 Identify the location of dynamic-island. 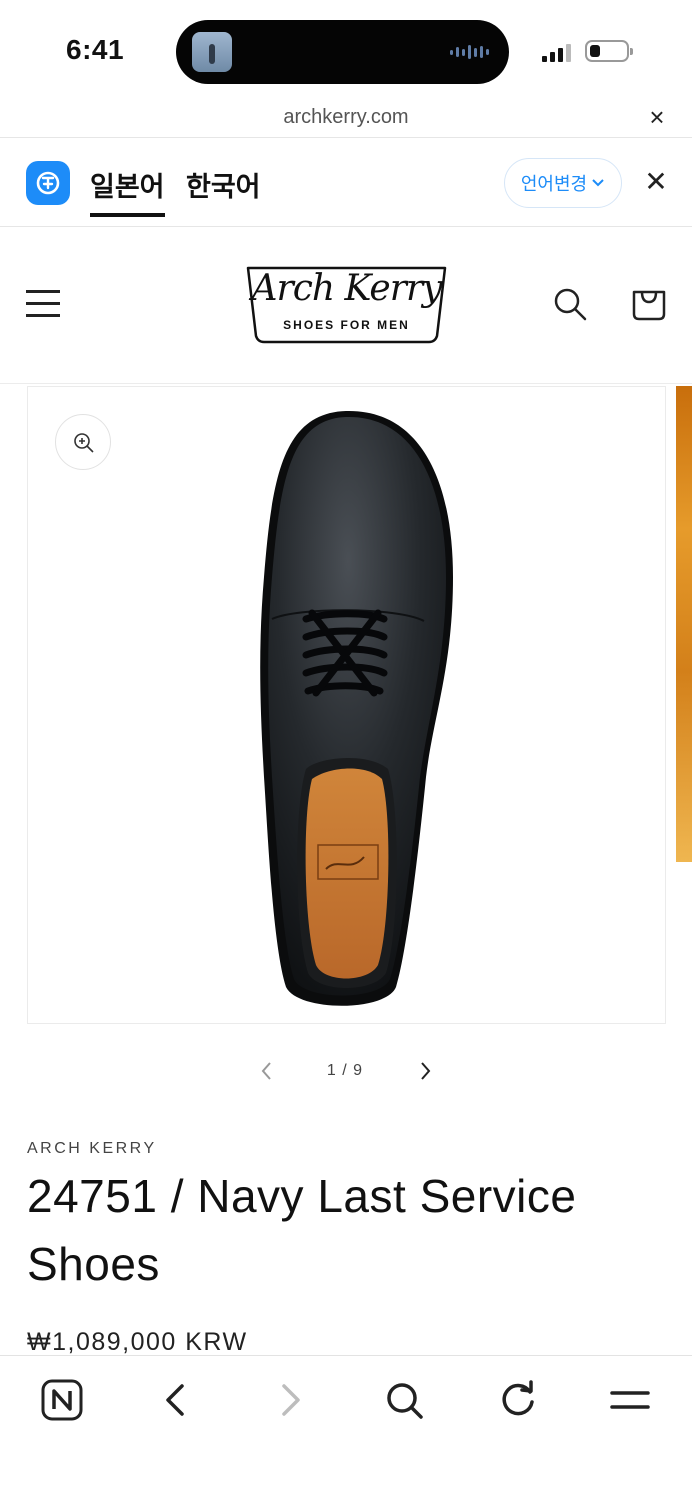
(342, 52).